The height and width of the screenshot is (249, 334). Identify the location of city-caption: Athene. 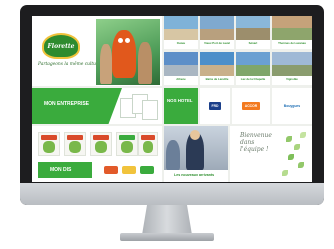
(181, 79).